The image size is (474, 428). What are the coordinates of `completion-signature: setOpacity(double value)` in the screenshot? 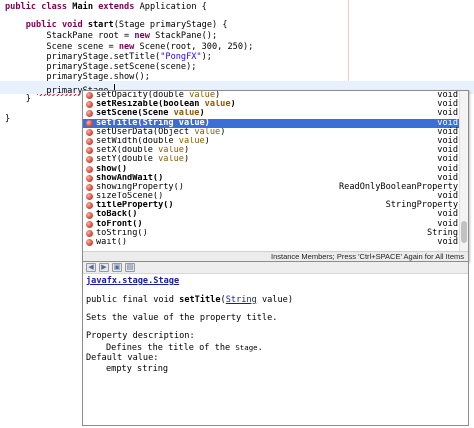 It's located at (158, 95).